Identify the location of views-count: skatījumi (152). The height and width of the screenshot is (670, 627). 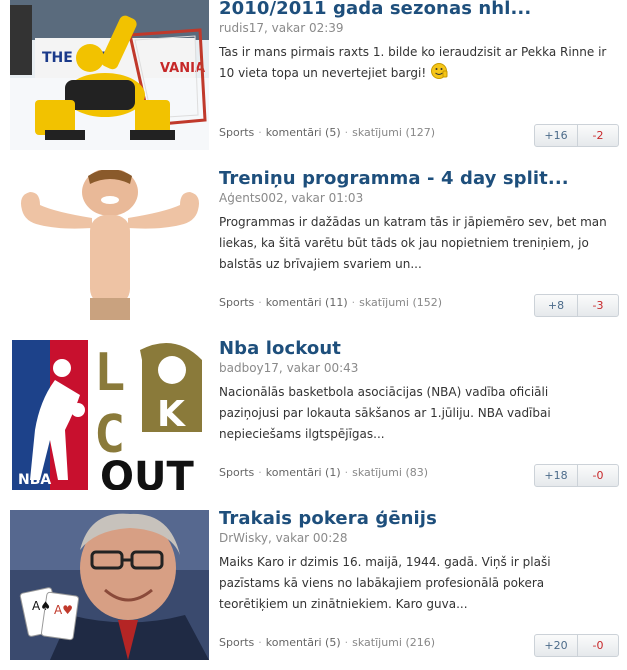
(401, 302).